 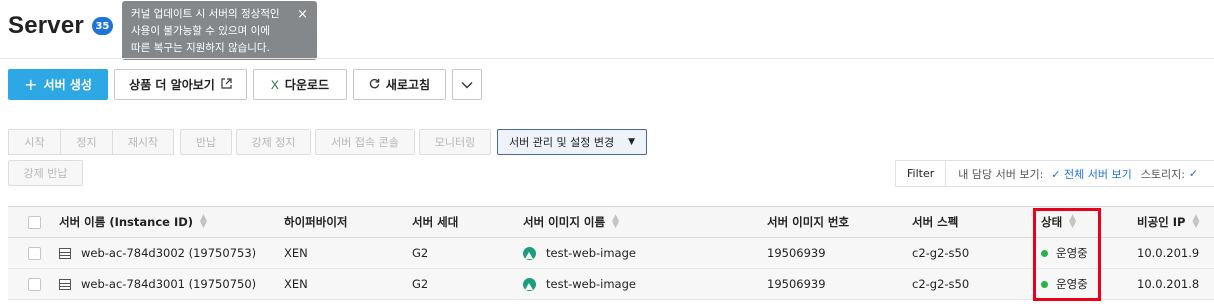 I want to click on force-return-button: 강제 반납, so click(x=45, y=173).